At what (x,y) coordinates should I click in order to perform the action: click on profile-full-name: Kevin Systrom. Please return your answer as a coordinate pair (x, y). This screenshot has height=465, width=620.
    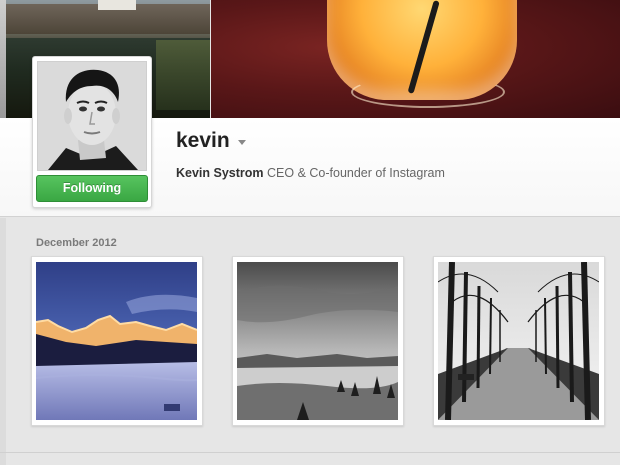
    Looking at the image, I should click on (220, 173).